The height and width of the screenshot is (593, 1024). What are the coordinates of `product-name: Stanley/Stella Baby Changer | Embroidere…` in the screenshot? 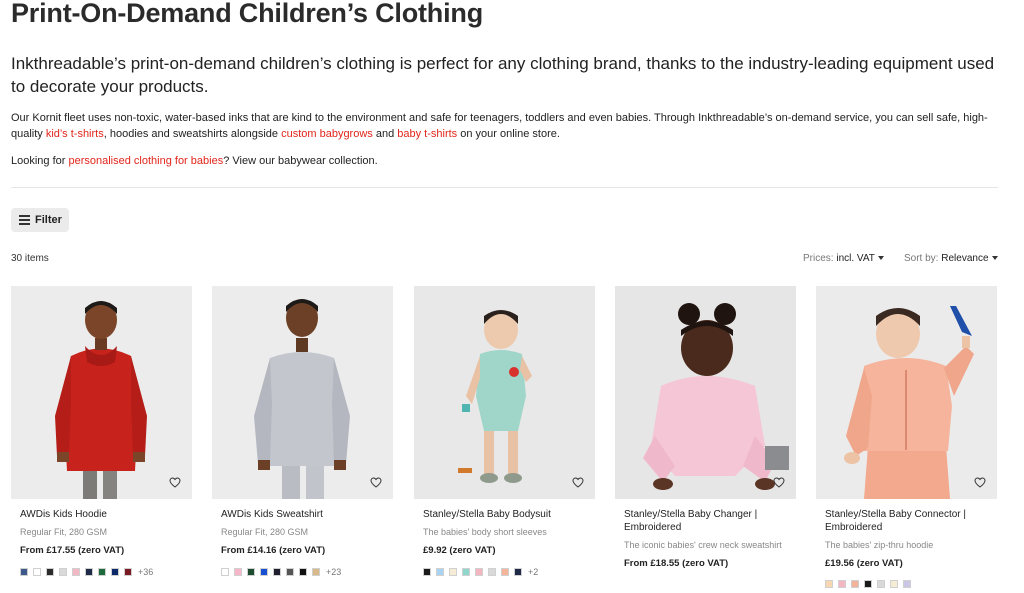 It's located at (705, 521).